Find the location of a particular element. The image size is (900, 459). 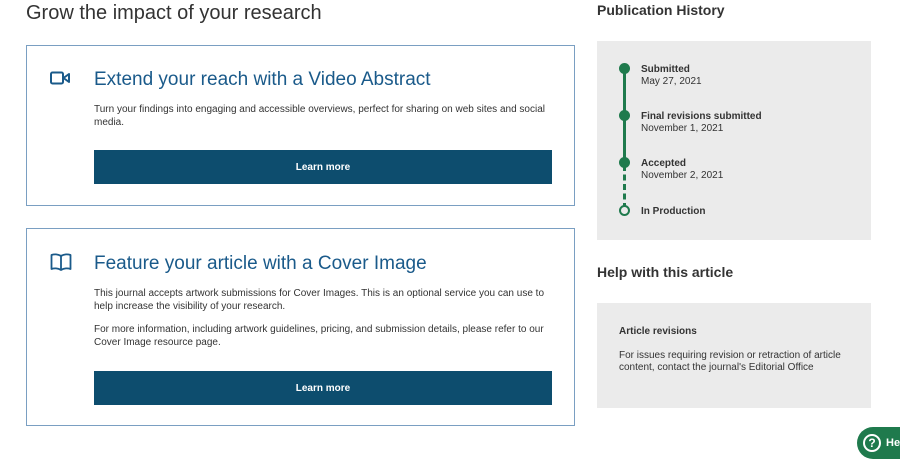

timeline-line-pending is located at coordinates (624, 187).